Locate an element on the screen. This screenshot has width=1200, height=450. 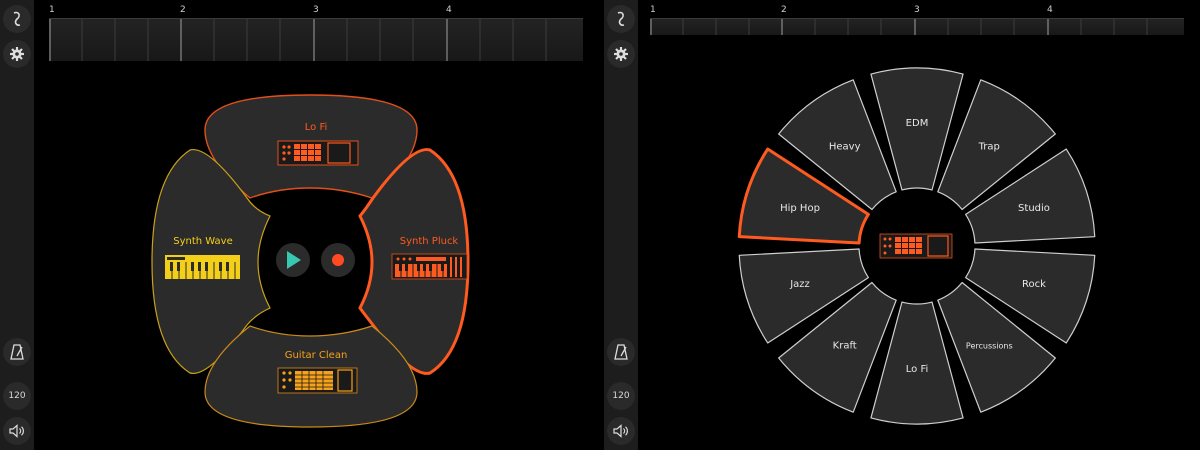
pad-label: Synth Wave is located at coordinates (203, 241).